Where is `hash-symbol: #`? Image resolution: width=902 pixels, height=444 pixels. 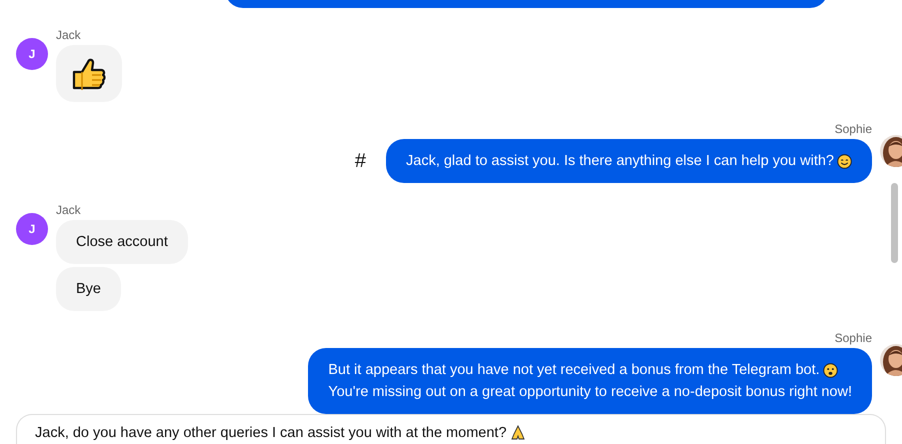 hash-symbol: # is located at coordinates (360, 161).